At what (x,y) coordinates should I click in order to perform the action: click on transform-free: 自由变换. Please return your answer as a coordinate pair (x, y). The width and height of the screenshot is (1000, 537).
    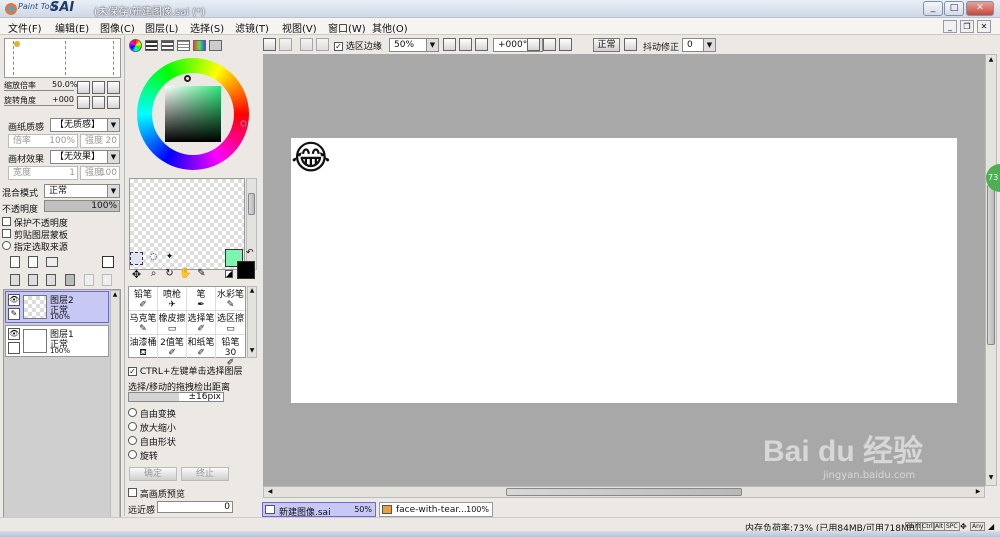
    Looking at the image, I should click on (152, 413).